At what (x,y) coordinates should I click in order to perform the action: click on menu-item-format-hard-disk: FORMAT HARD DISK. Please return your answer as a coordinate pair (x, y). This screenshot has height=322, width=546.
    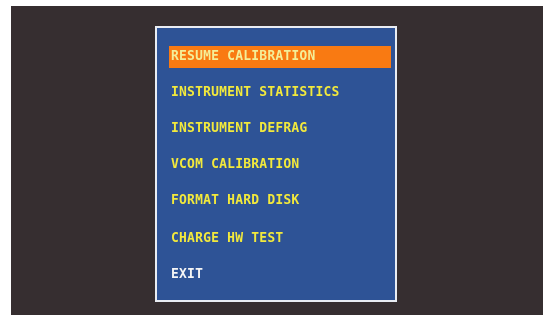
    Looking at the image, I should click on (280, 201).